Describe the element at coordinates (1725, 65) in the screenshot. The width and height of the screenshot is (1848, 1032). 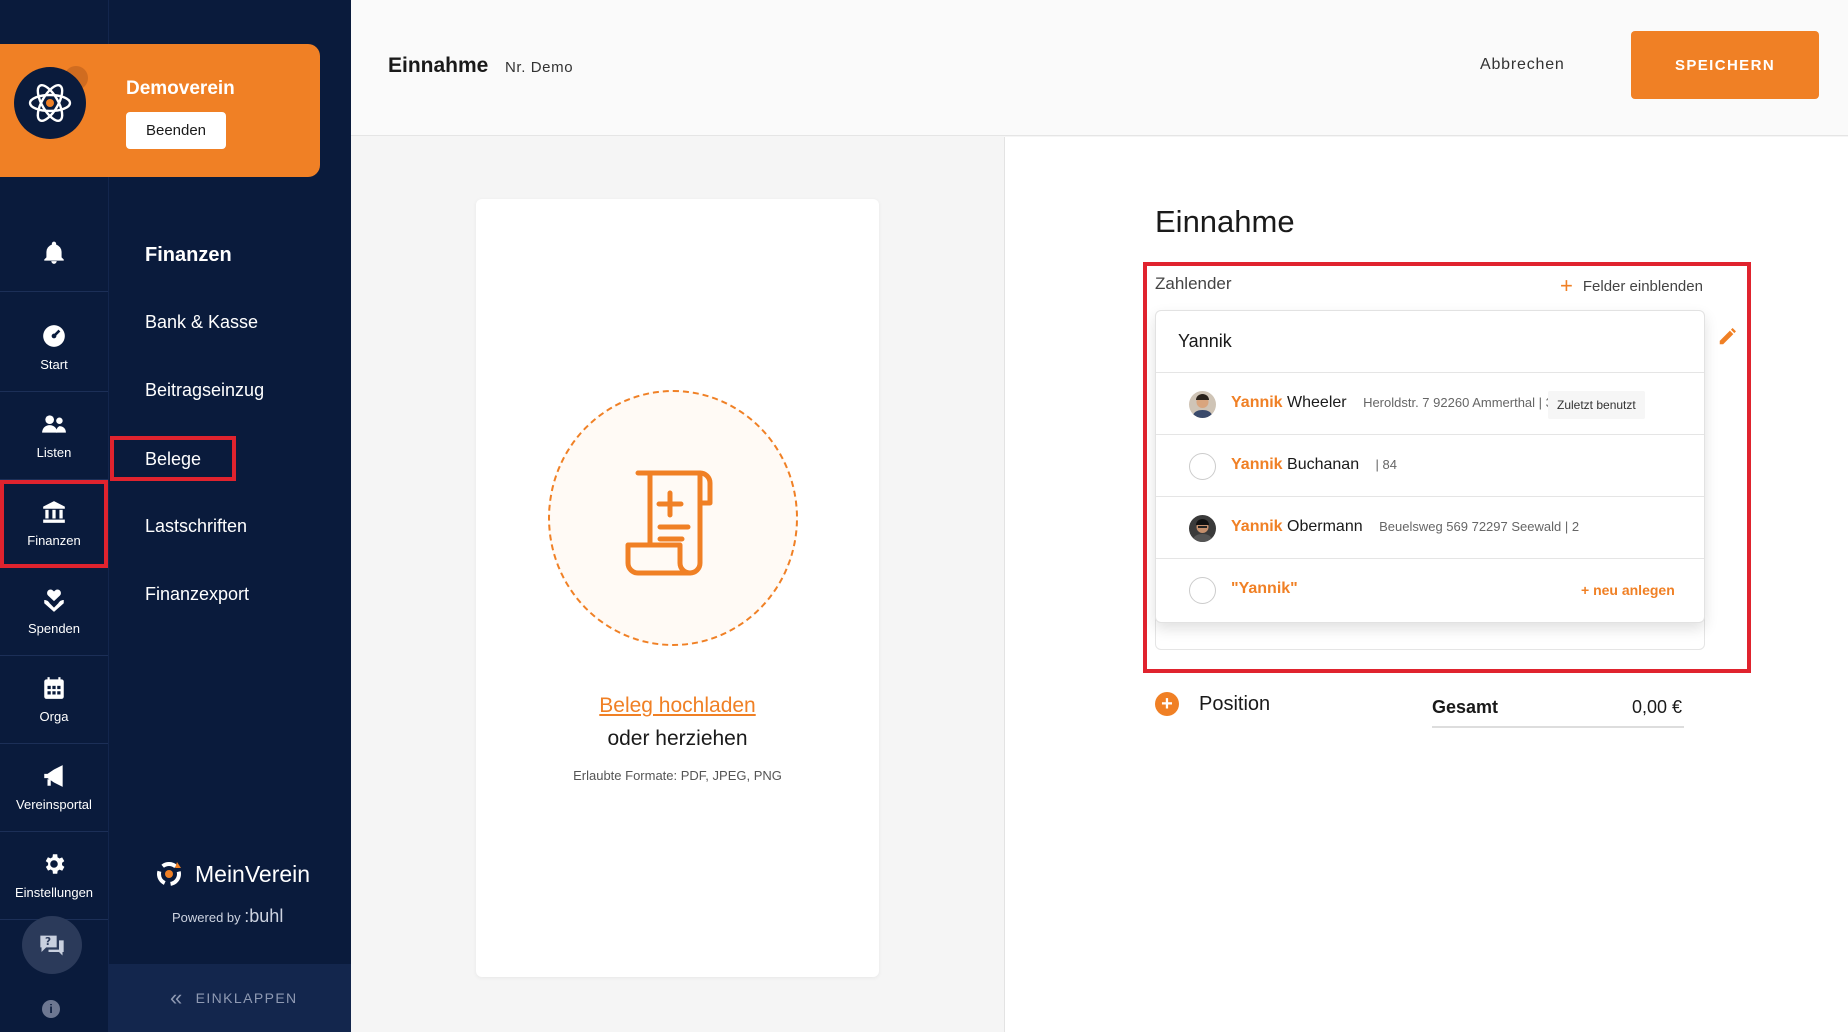
I see `save-button: SPEICHERN` at that location.